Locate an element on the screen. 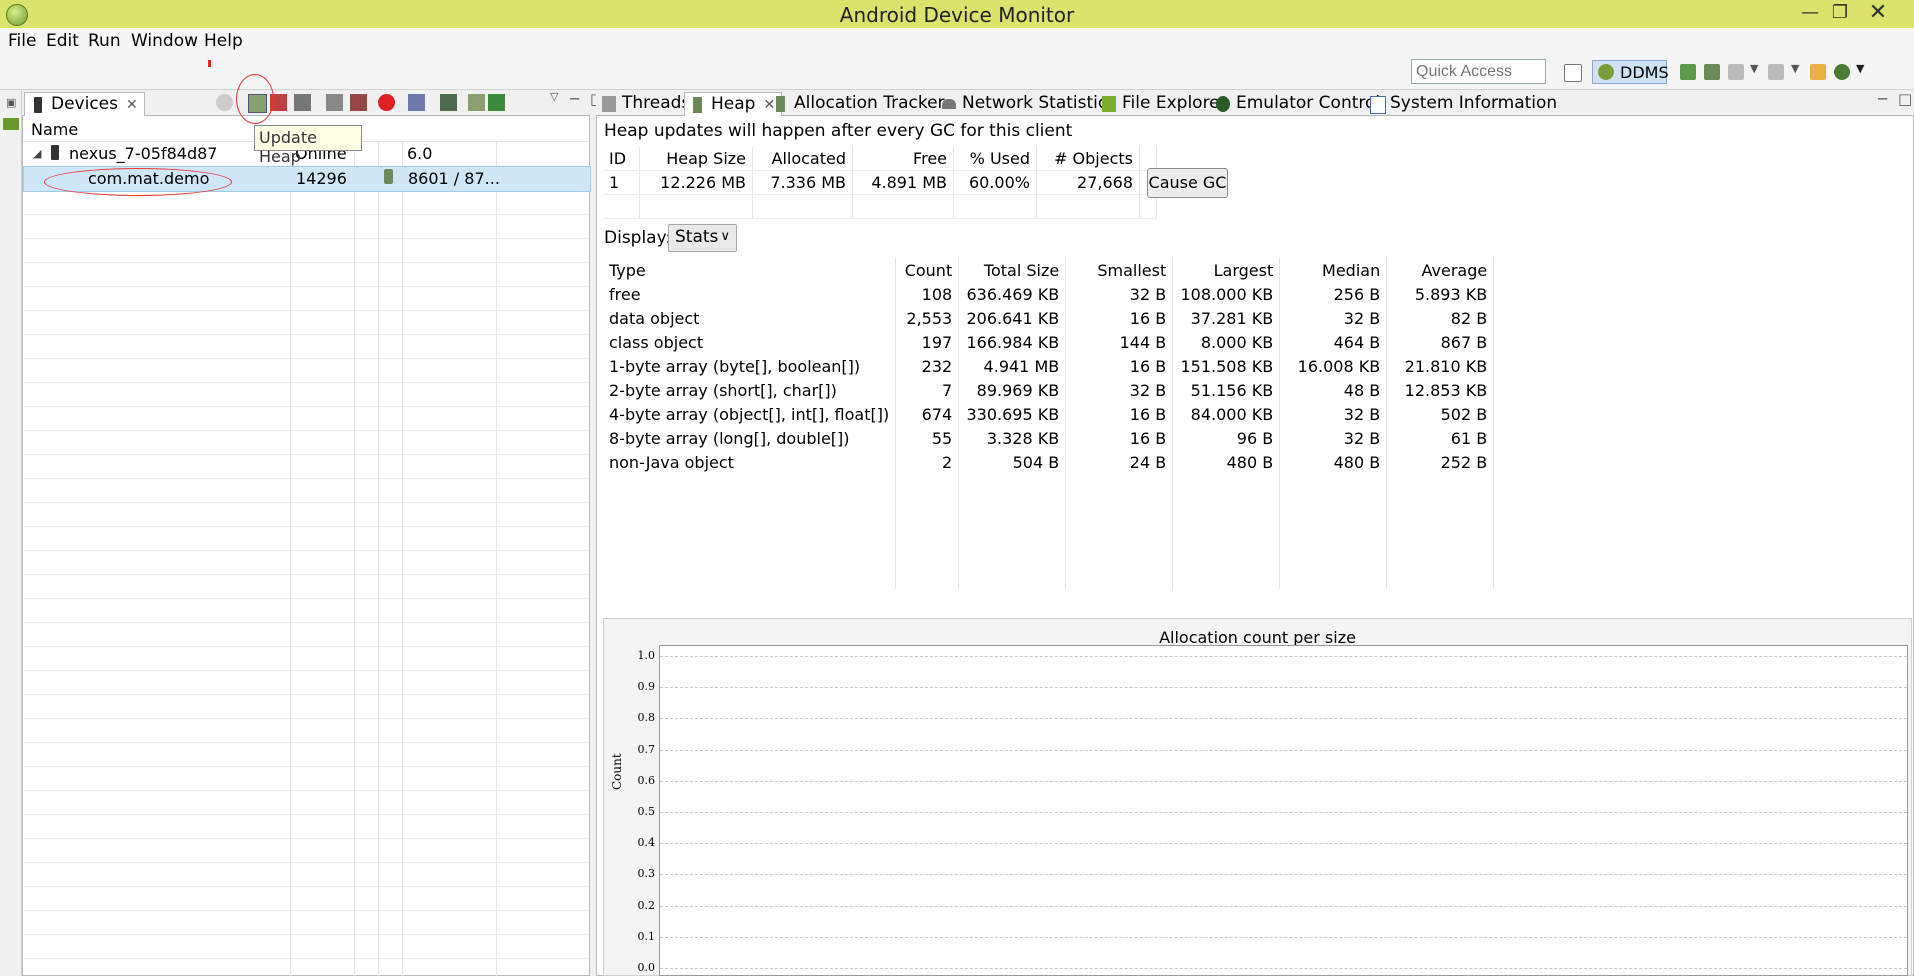  cell-type: 1-byte array (byte[], boolean[]) is located at coordinates (750, 366).